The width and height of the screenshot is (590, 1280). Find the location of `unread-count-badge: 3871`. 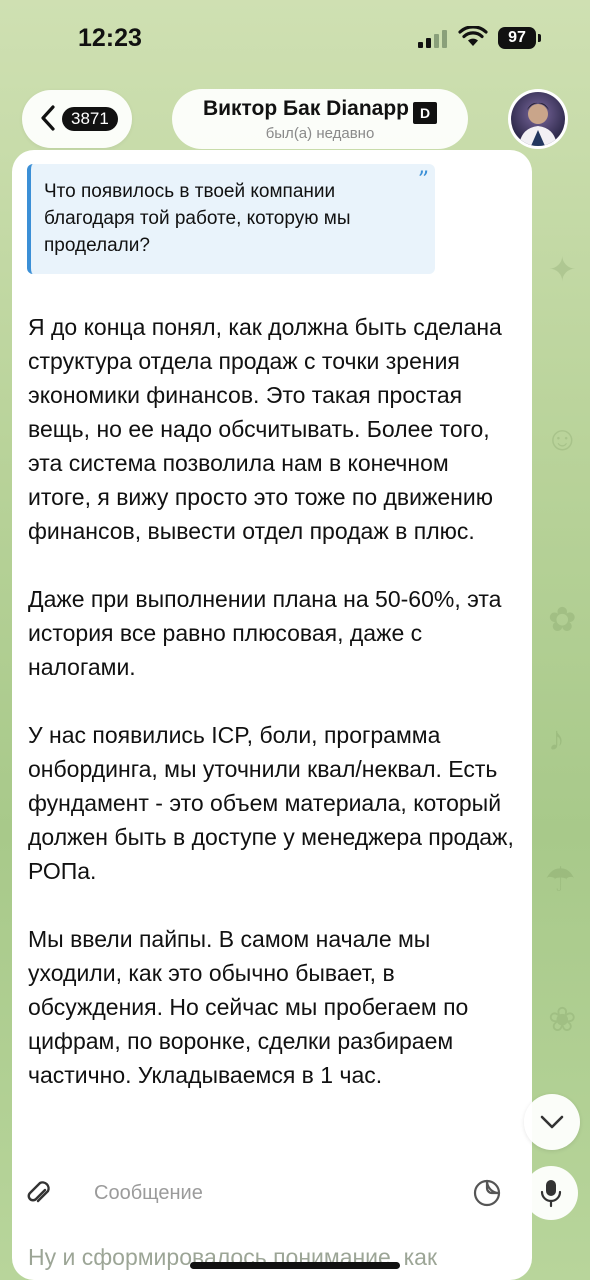

unread-count-badge: 3871 is located at coordinates (90, 119).